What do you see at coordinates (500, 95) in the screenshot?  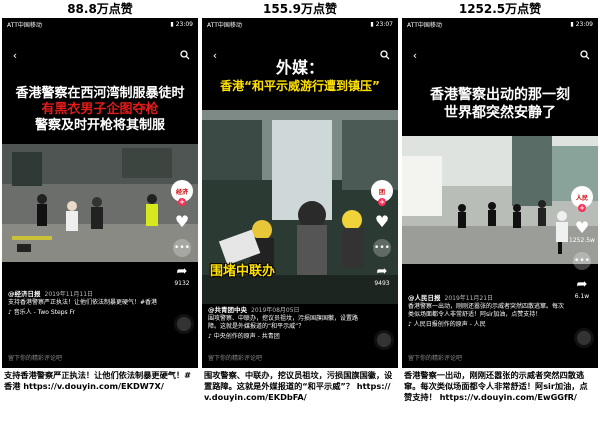 I see `headline-line: 香港警察出动的那一刻` at bounding box center [500, 95].